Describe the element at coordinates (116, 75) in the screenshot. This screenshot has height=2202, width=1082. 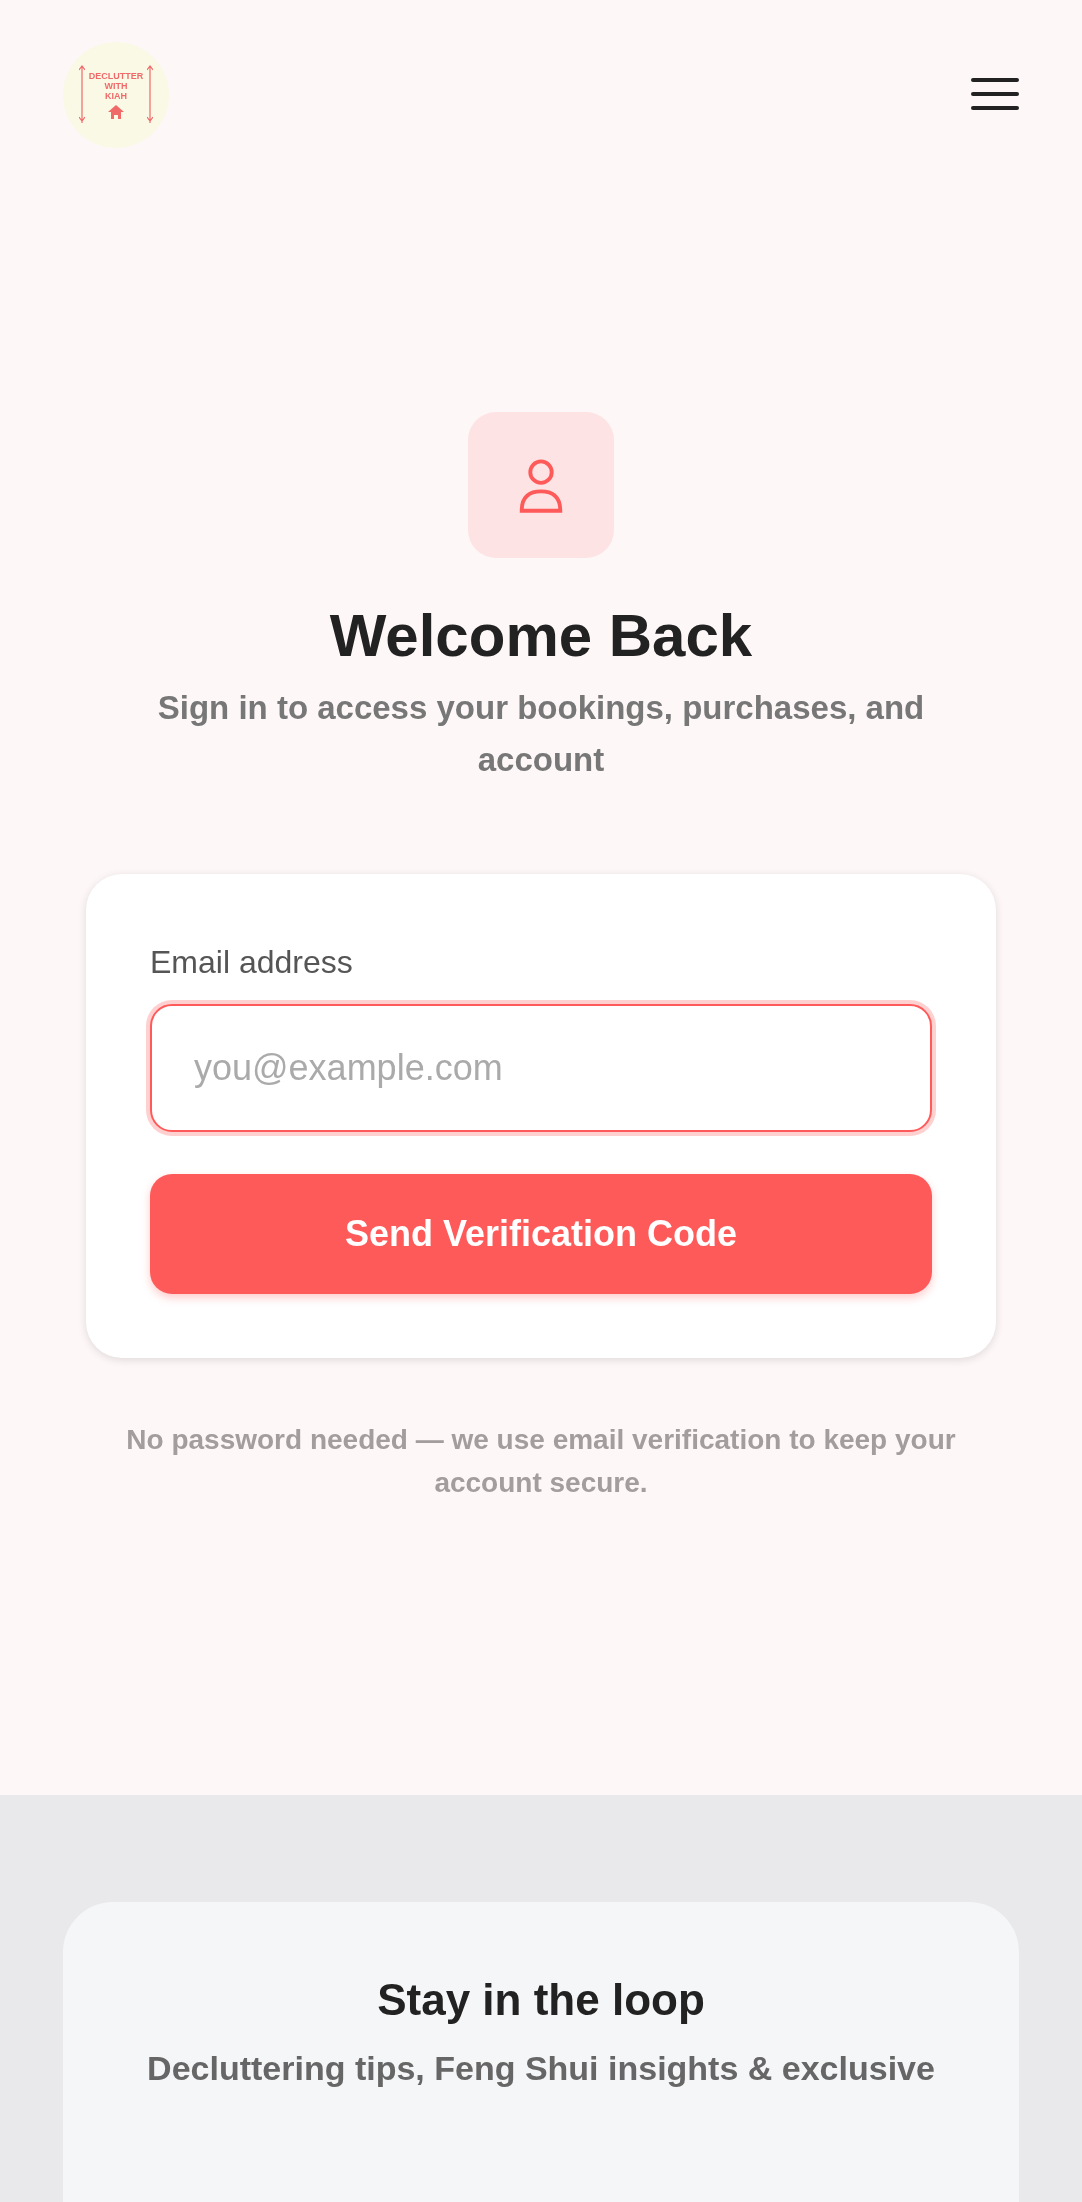
I see `logo-text: DECLUTTER` at that location.